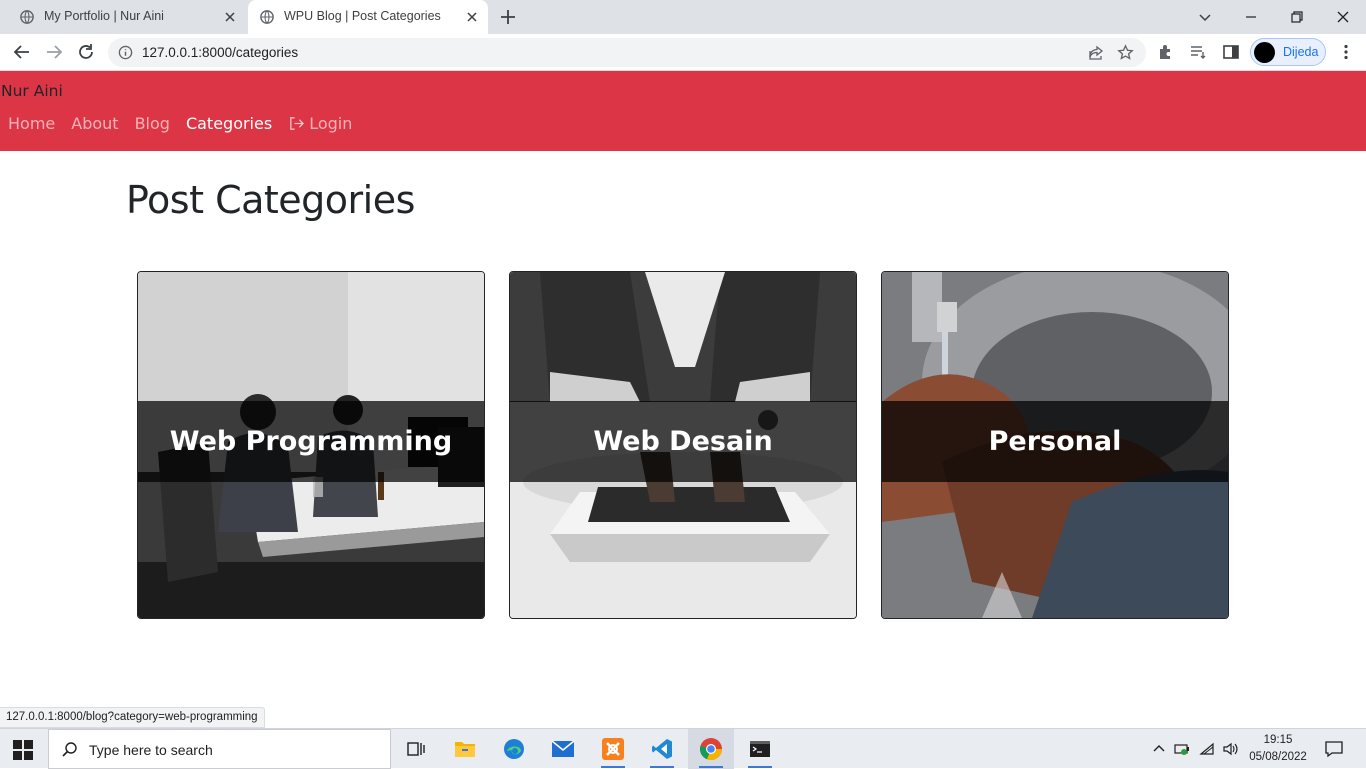 The width and height of the screenshot is (1366, 769). Describe the element at coordinates (362, 16) in the screenshot. I see `tab-title: WPU Blog | Post Categories` at that location.